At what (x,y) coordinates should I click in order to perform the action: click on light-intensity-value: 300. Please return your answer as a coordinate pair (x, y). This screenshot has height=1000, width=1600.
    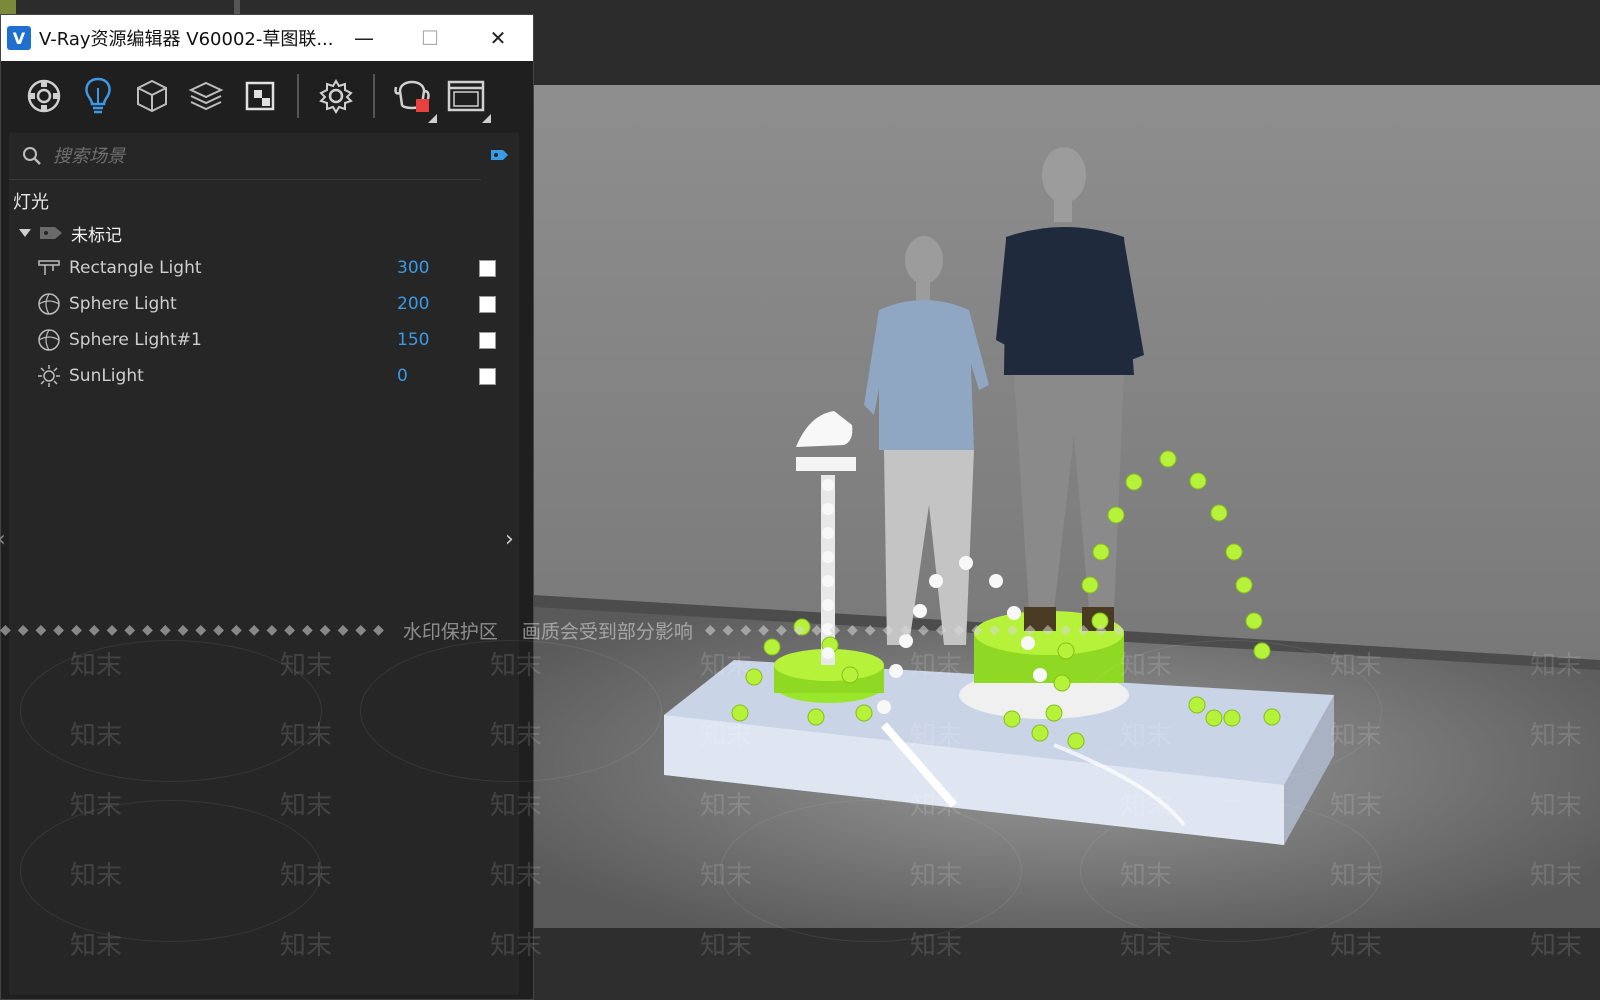
    Looking at the image, I should click on (413, 268).